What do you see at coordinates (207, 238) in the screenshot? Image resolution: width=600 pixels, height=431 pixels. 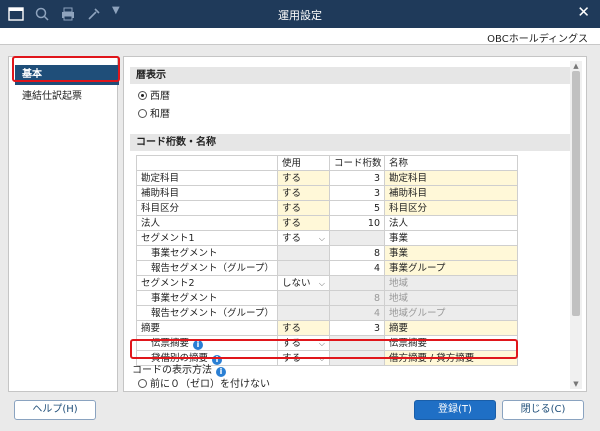 I see `row-label: セグメント1` at bounding box center [207, 238].